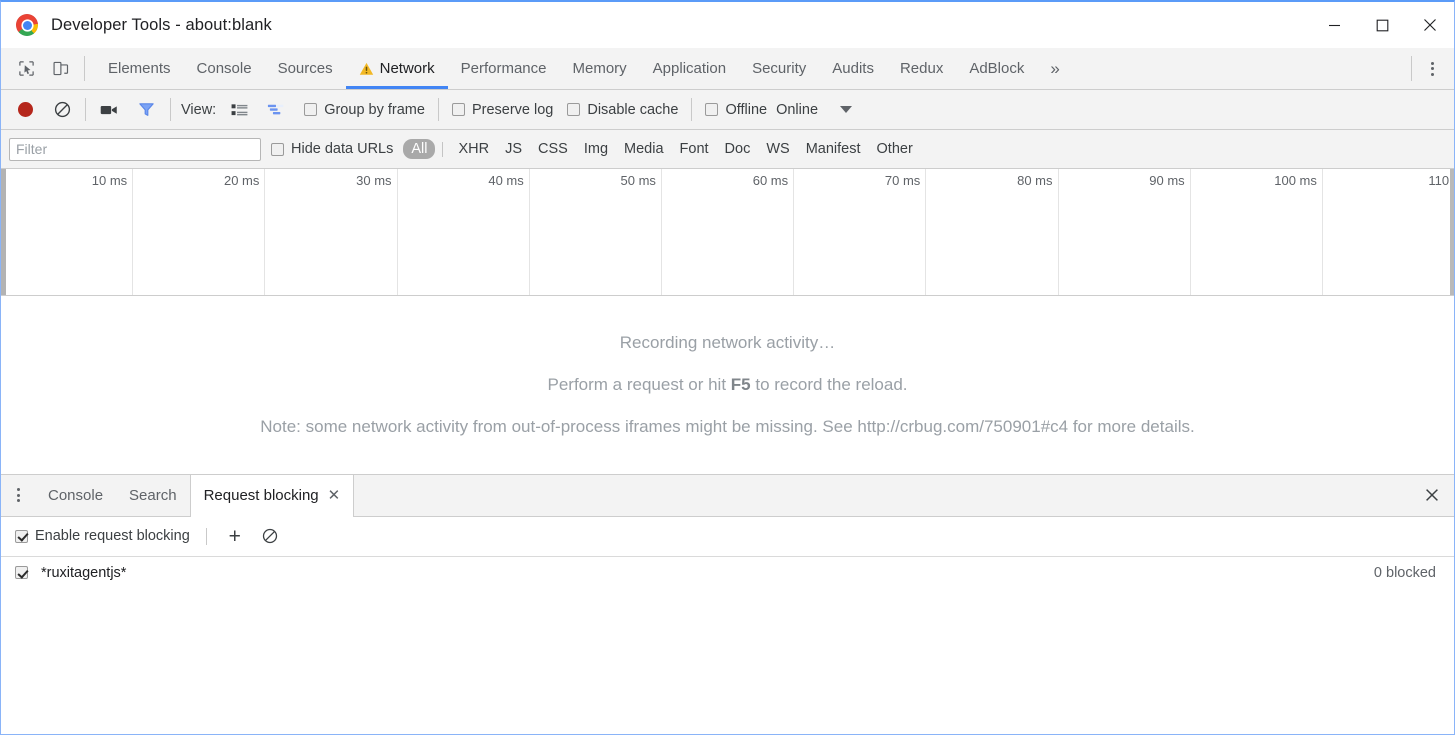 The height and width of the screenshot is (735, 1455). Describe the element at coordinates (473, 149) in the screenshot. I see `filter-type-xhr: XHR` at that location.